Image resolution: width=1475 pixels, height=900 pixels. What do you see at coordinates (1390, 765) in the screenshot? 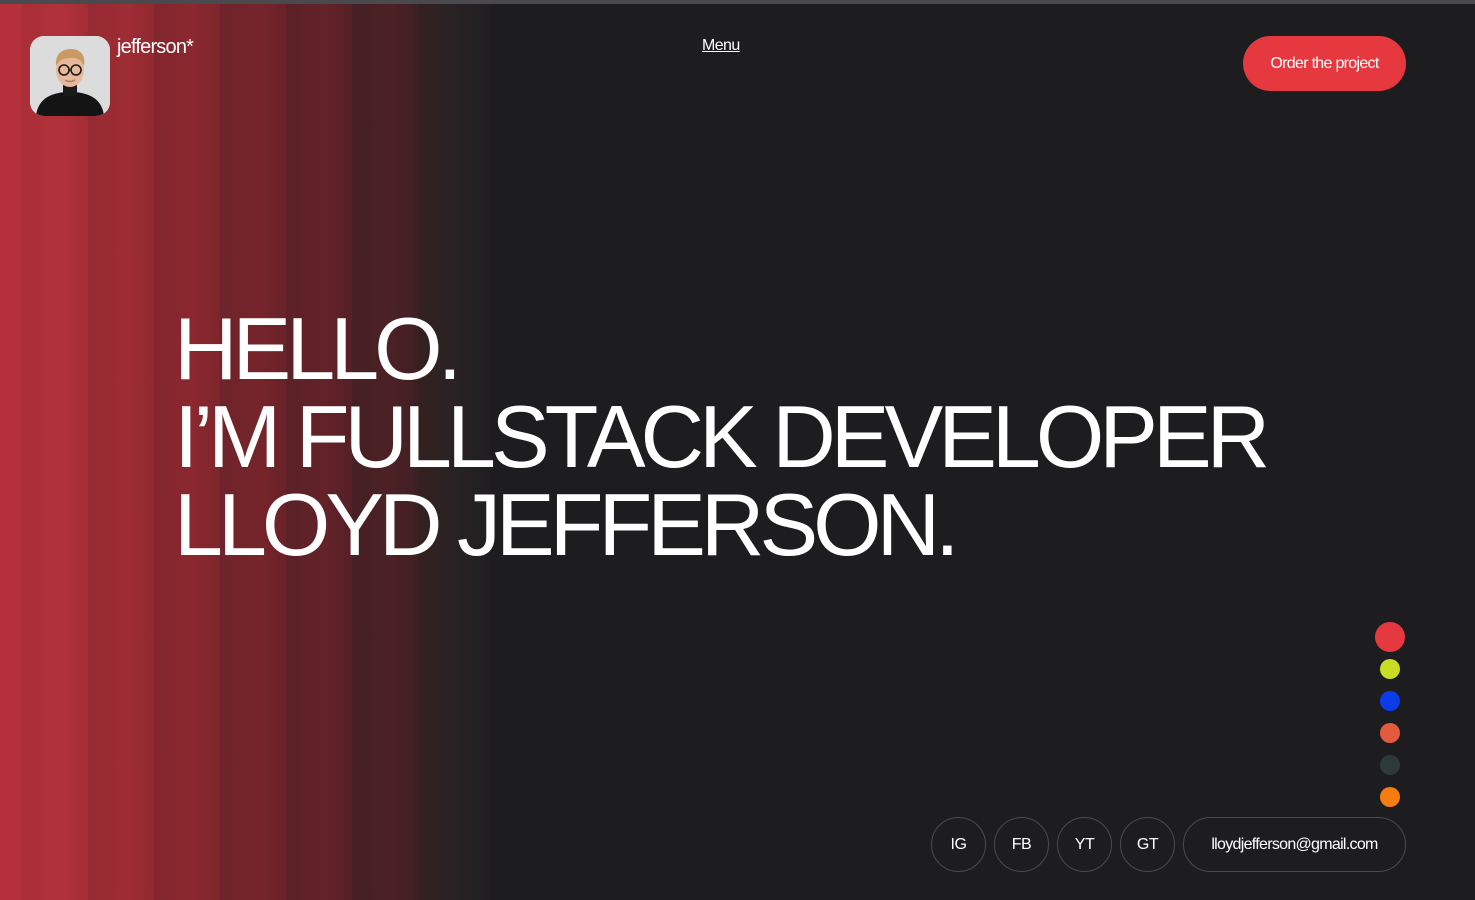
I see `color-swatch-dark-green` at bounding box center [1390, 765].